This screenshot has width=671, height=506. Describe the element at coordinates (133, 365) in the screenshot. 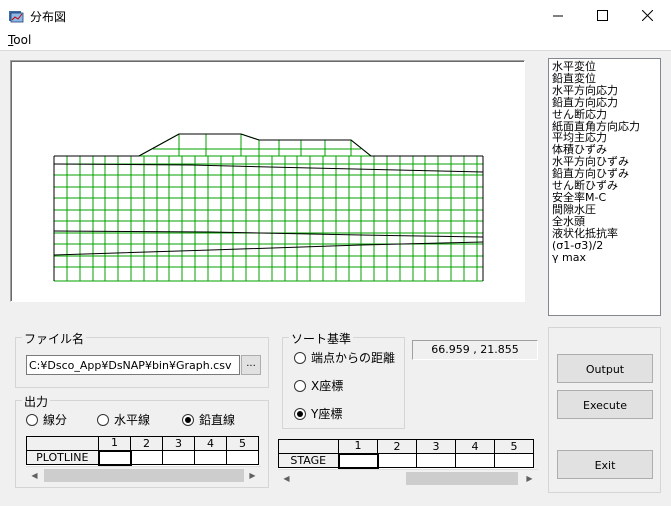

I see `file-path-input: C:¥Dsco_App¥DsNAP¥bin¥Graph.csv` at that location.